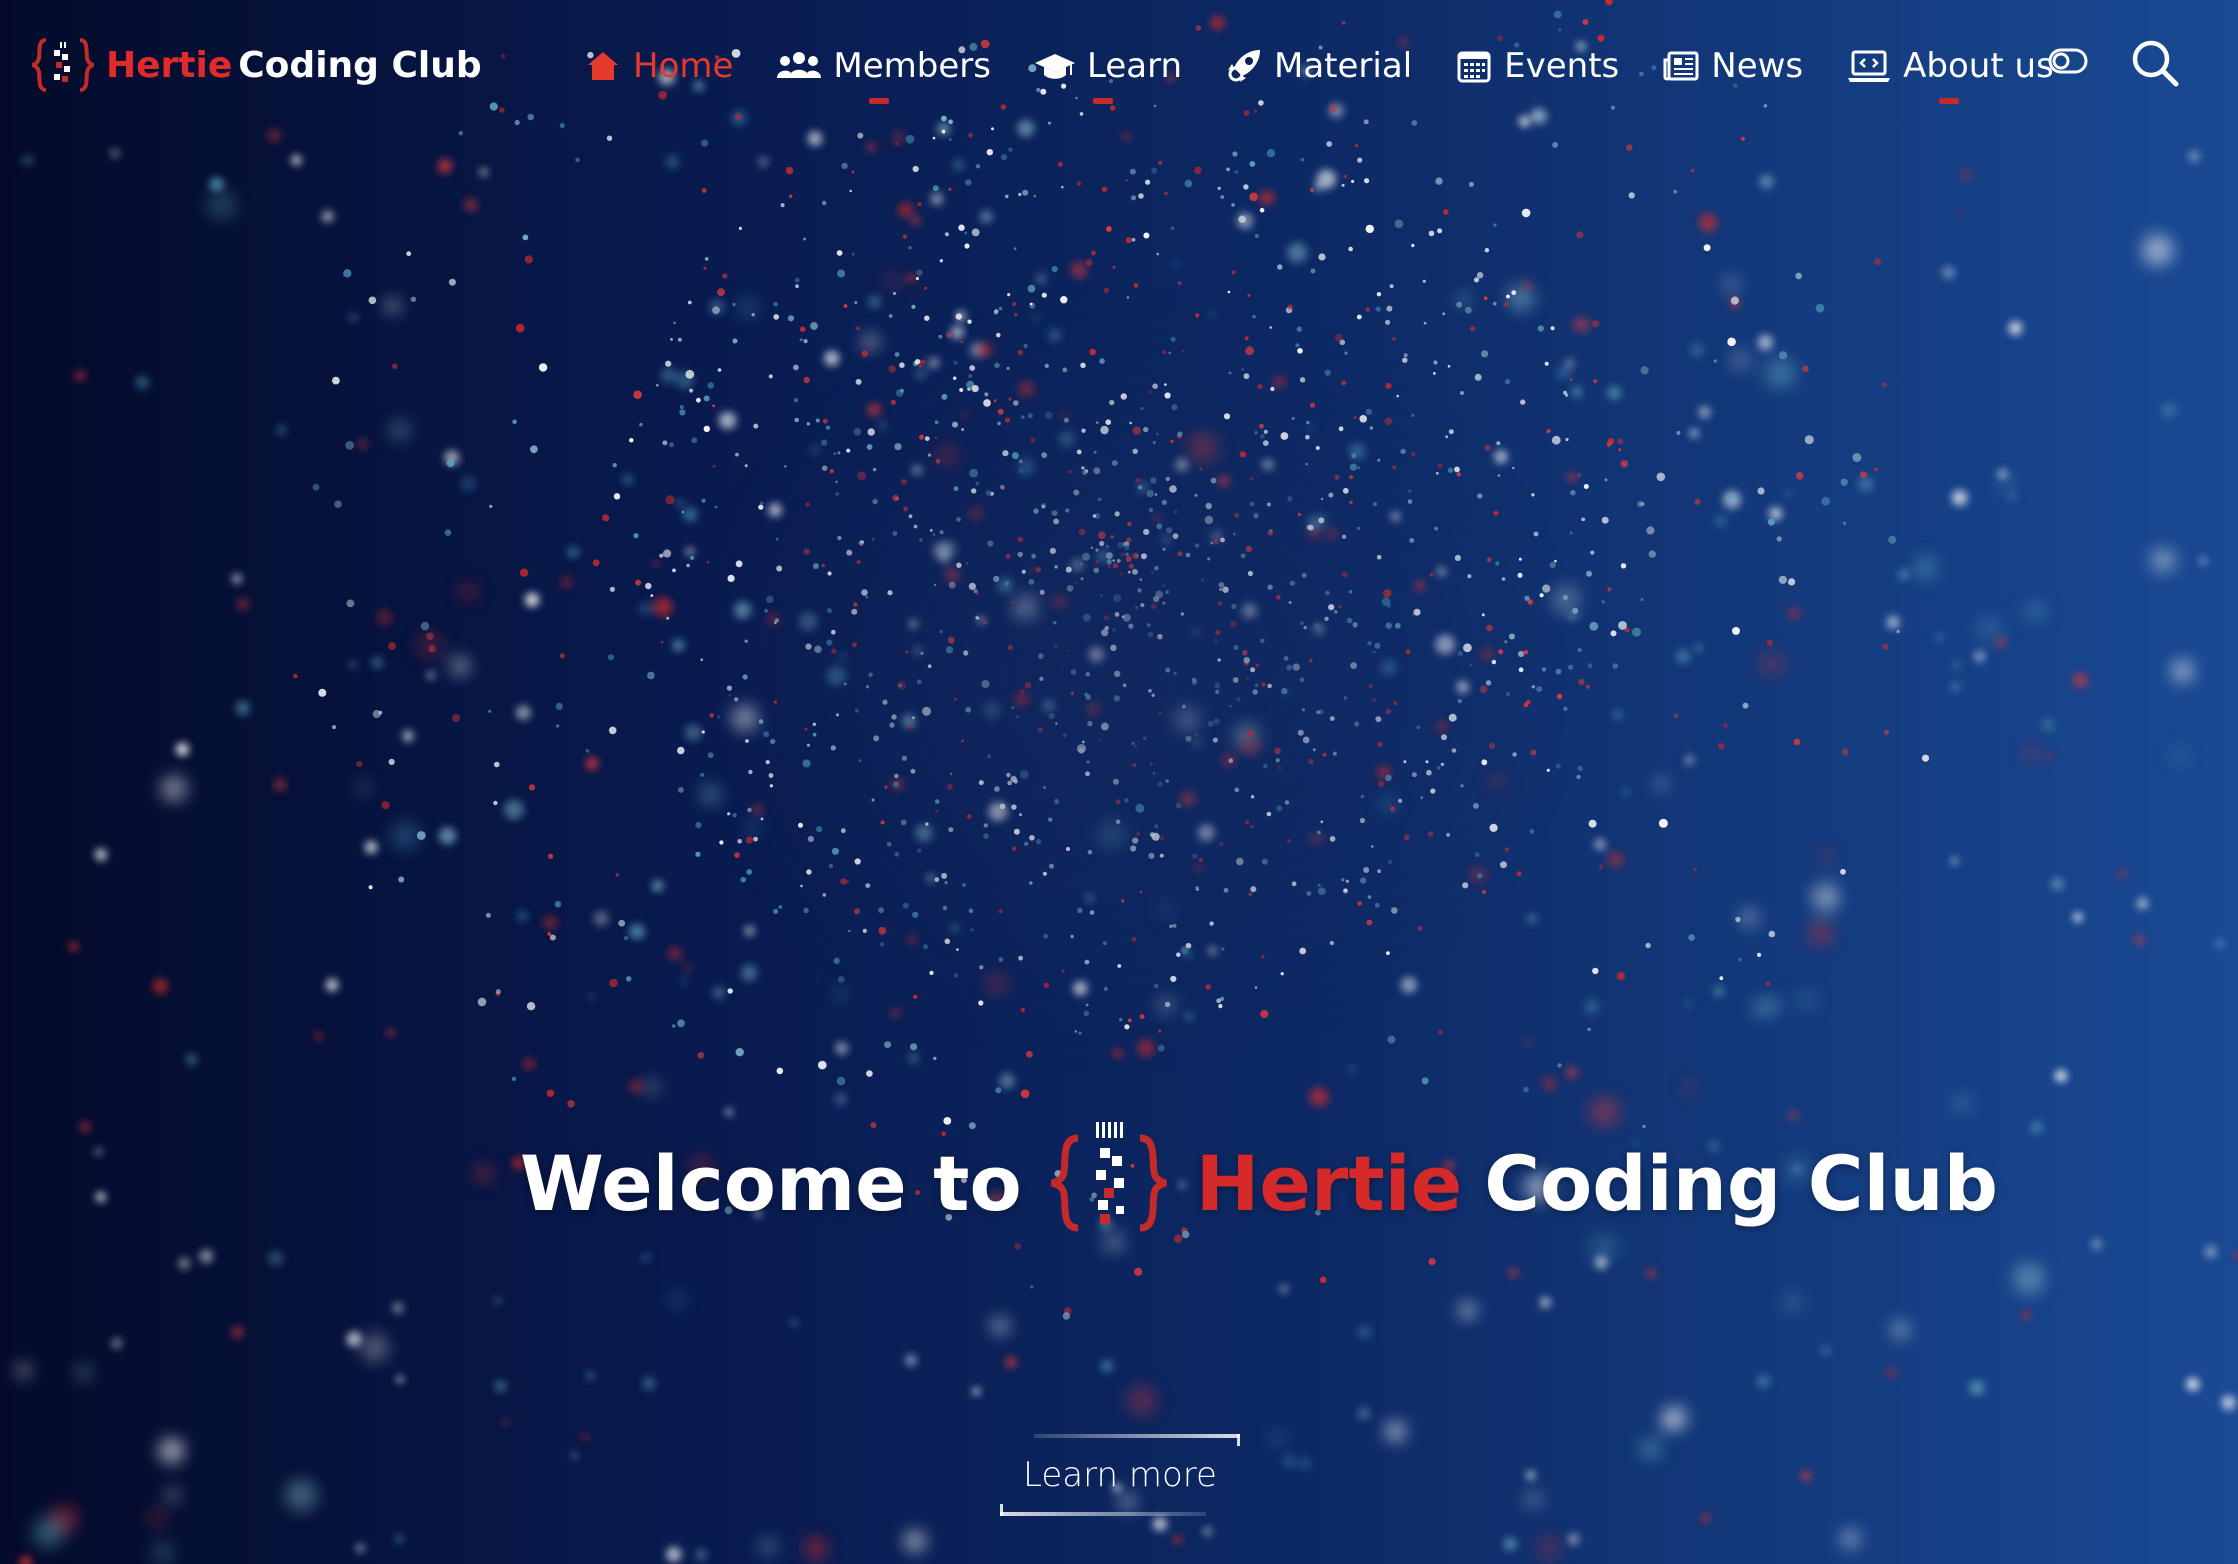  I want to click on nav-material: Material, so click(1319, 66).